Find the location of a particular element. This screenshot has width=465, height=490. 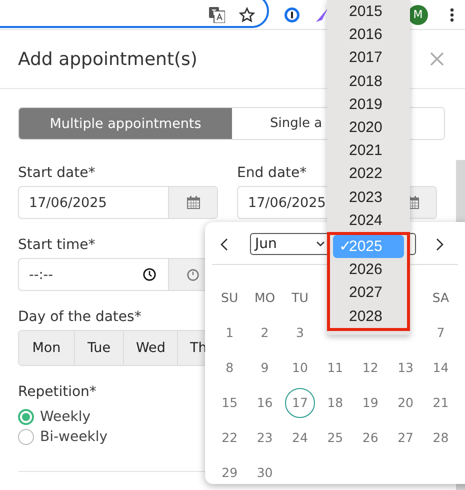

weekday-button: Mon is located at coordinates (47, 348).